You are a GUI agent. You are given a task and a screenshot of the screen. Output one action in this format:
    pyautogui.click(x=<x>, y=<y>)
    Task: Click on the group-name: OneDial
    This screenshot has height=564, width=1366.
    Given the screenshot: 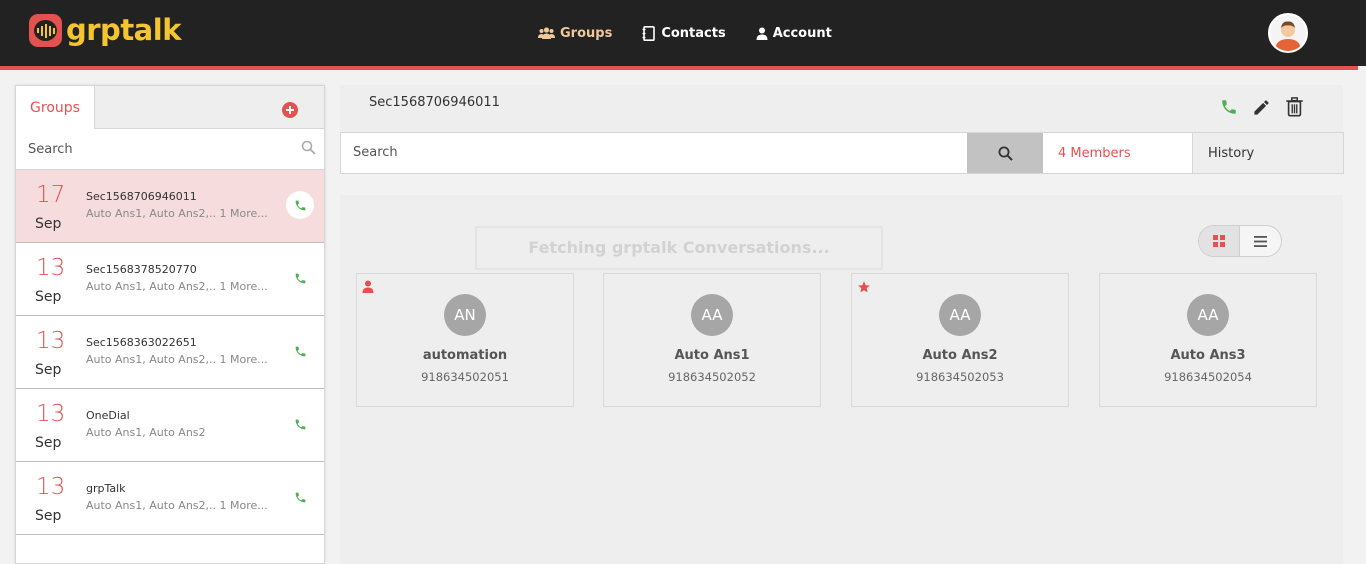 What is the action you would take?
    pyautogui.click(x=108, y=415)
    